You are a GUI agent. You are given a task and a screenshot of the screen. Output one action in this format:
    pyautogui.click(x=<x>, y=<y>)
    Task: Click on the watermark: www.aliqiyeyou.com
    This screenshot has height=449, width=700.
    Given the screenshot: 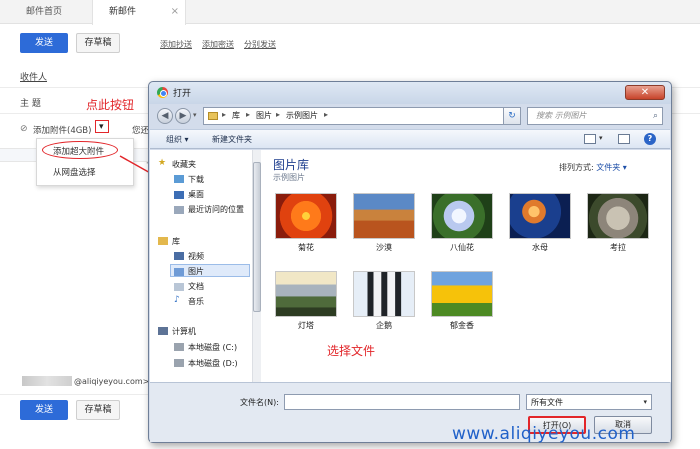 What is the action you would take?
    pyautogui.click(x=544, y=434)
    